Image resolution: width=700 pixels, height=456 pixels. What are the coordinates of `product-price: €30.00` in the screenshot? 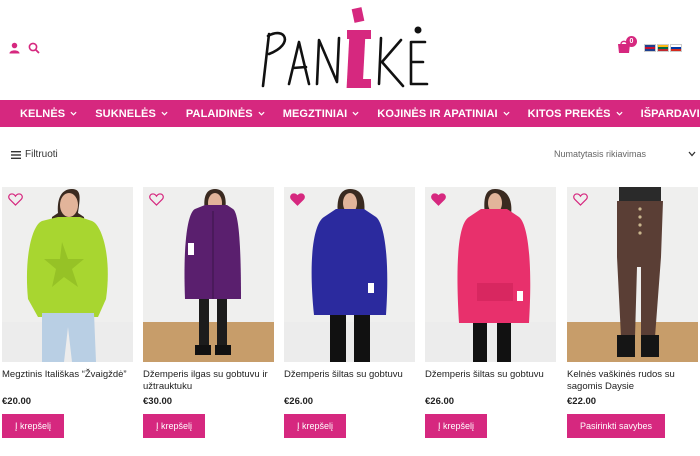 It's located at (158, 401).